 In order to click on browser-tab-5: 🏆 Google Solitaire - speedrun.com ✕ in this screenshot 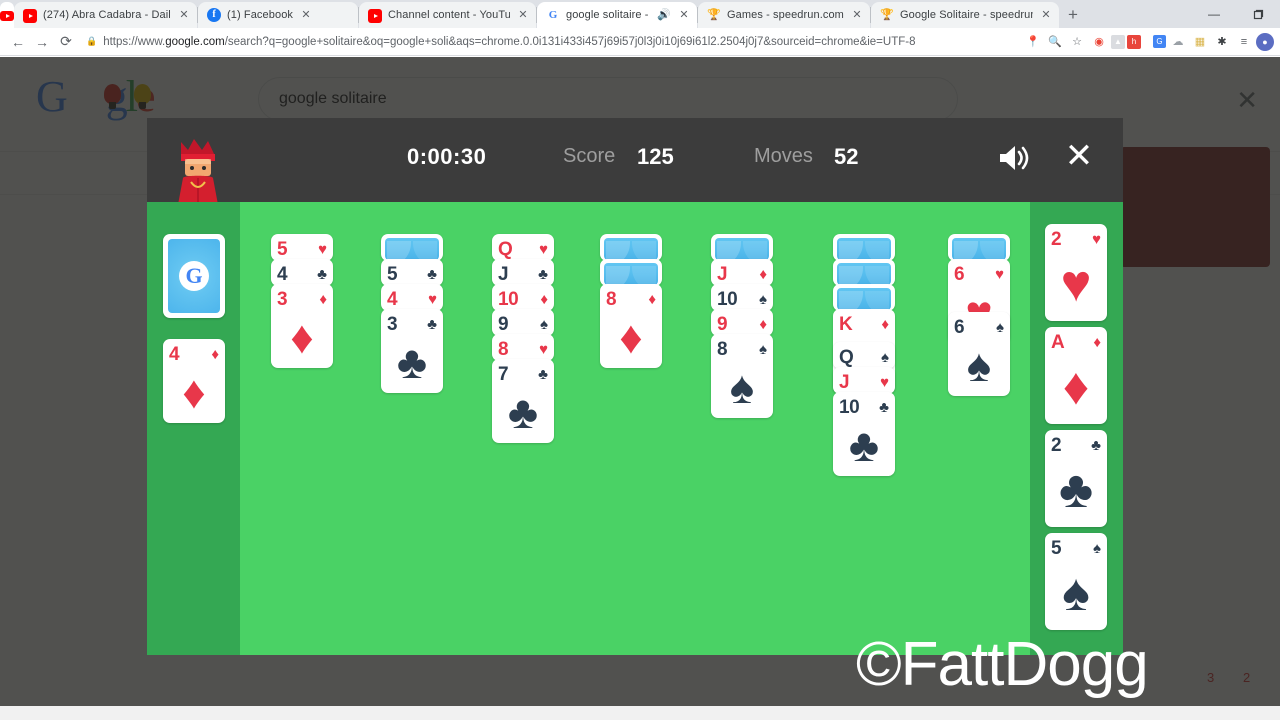, I will do `click(965, 15)`.